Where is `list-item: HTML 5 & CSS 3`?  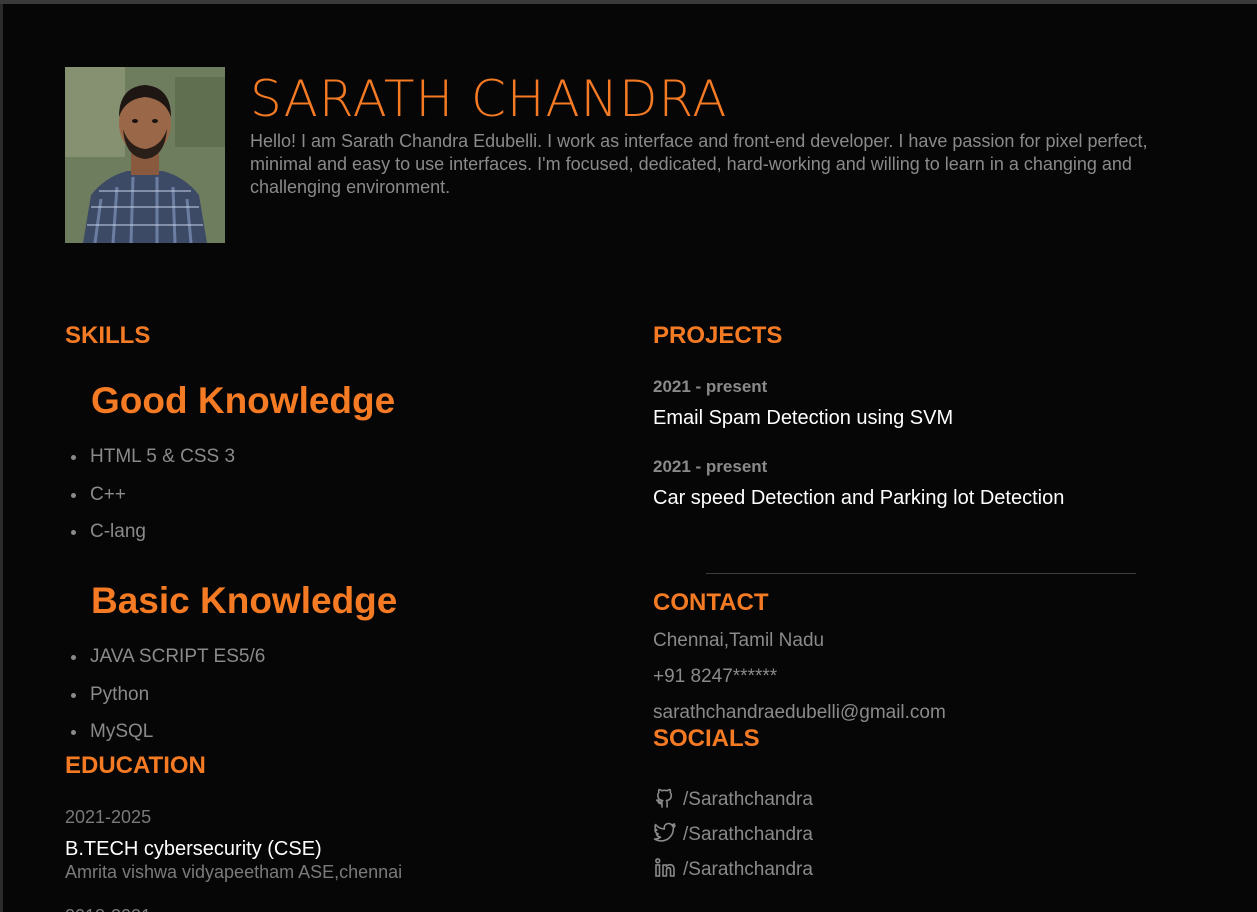 list-item: HTML 5 & CSS 3 is located at coordinates (150, 465).